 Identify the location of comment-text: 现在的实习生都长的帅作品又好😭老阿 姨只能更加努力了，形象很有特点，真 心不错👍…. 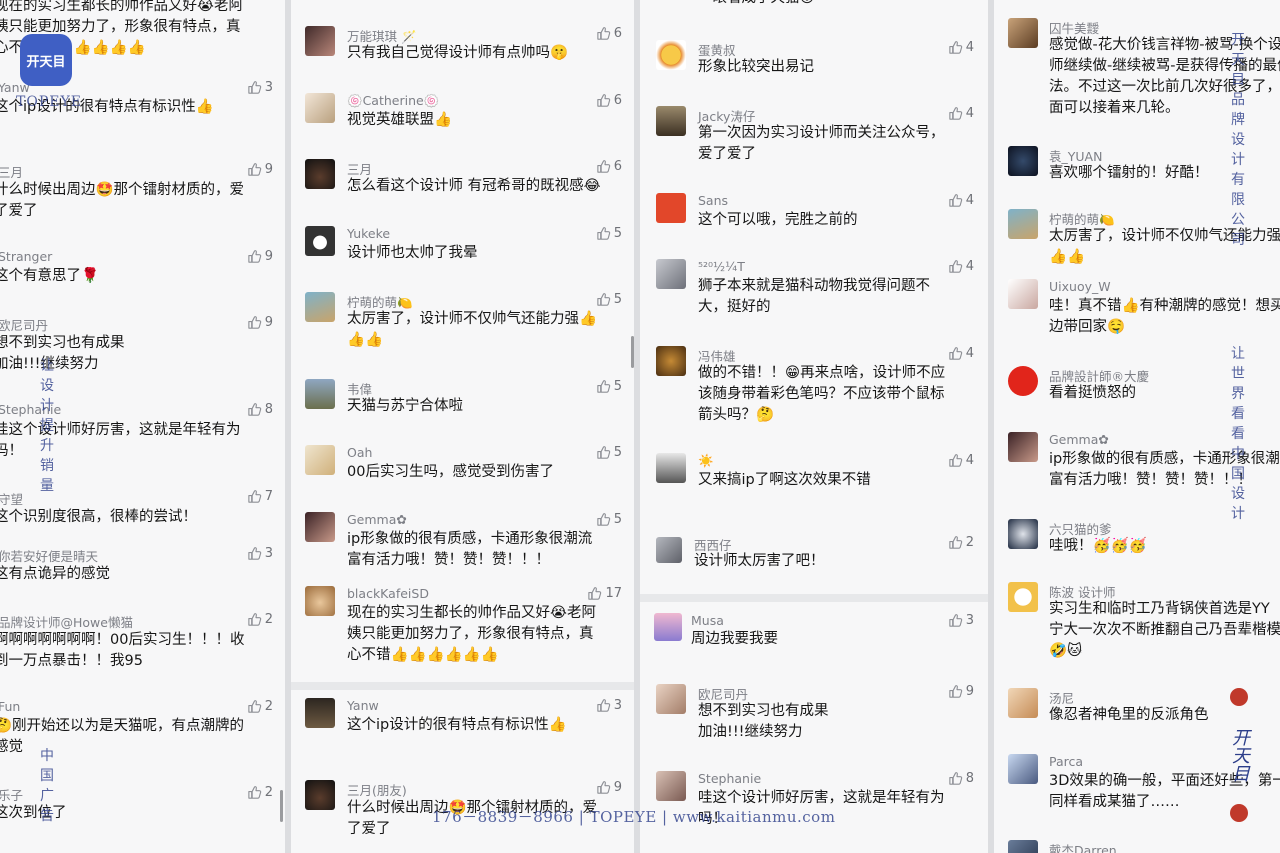
(471, 634).